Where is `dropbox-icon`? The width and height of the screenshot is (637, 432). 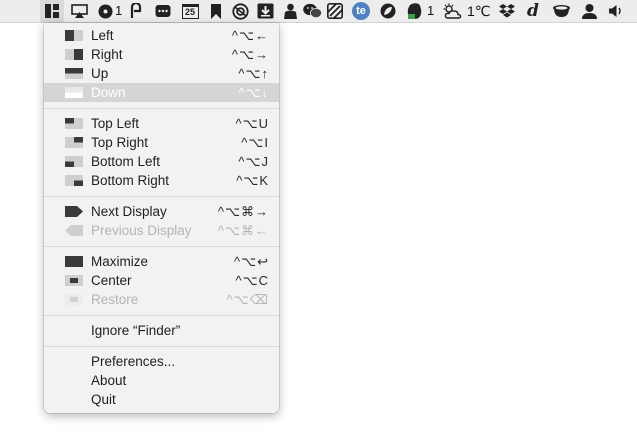 dropbox-icon is located at coordinates (507, 11).